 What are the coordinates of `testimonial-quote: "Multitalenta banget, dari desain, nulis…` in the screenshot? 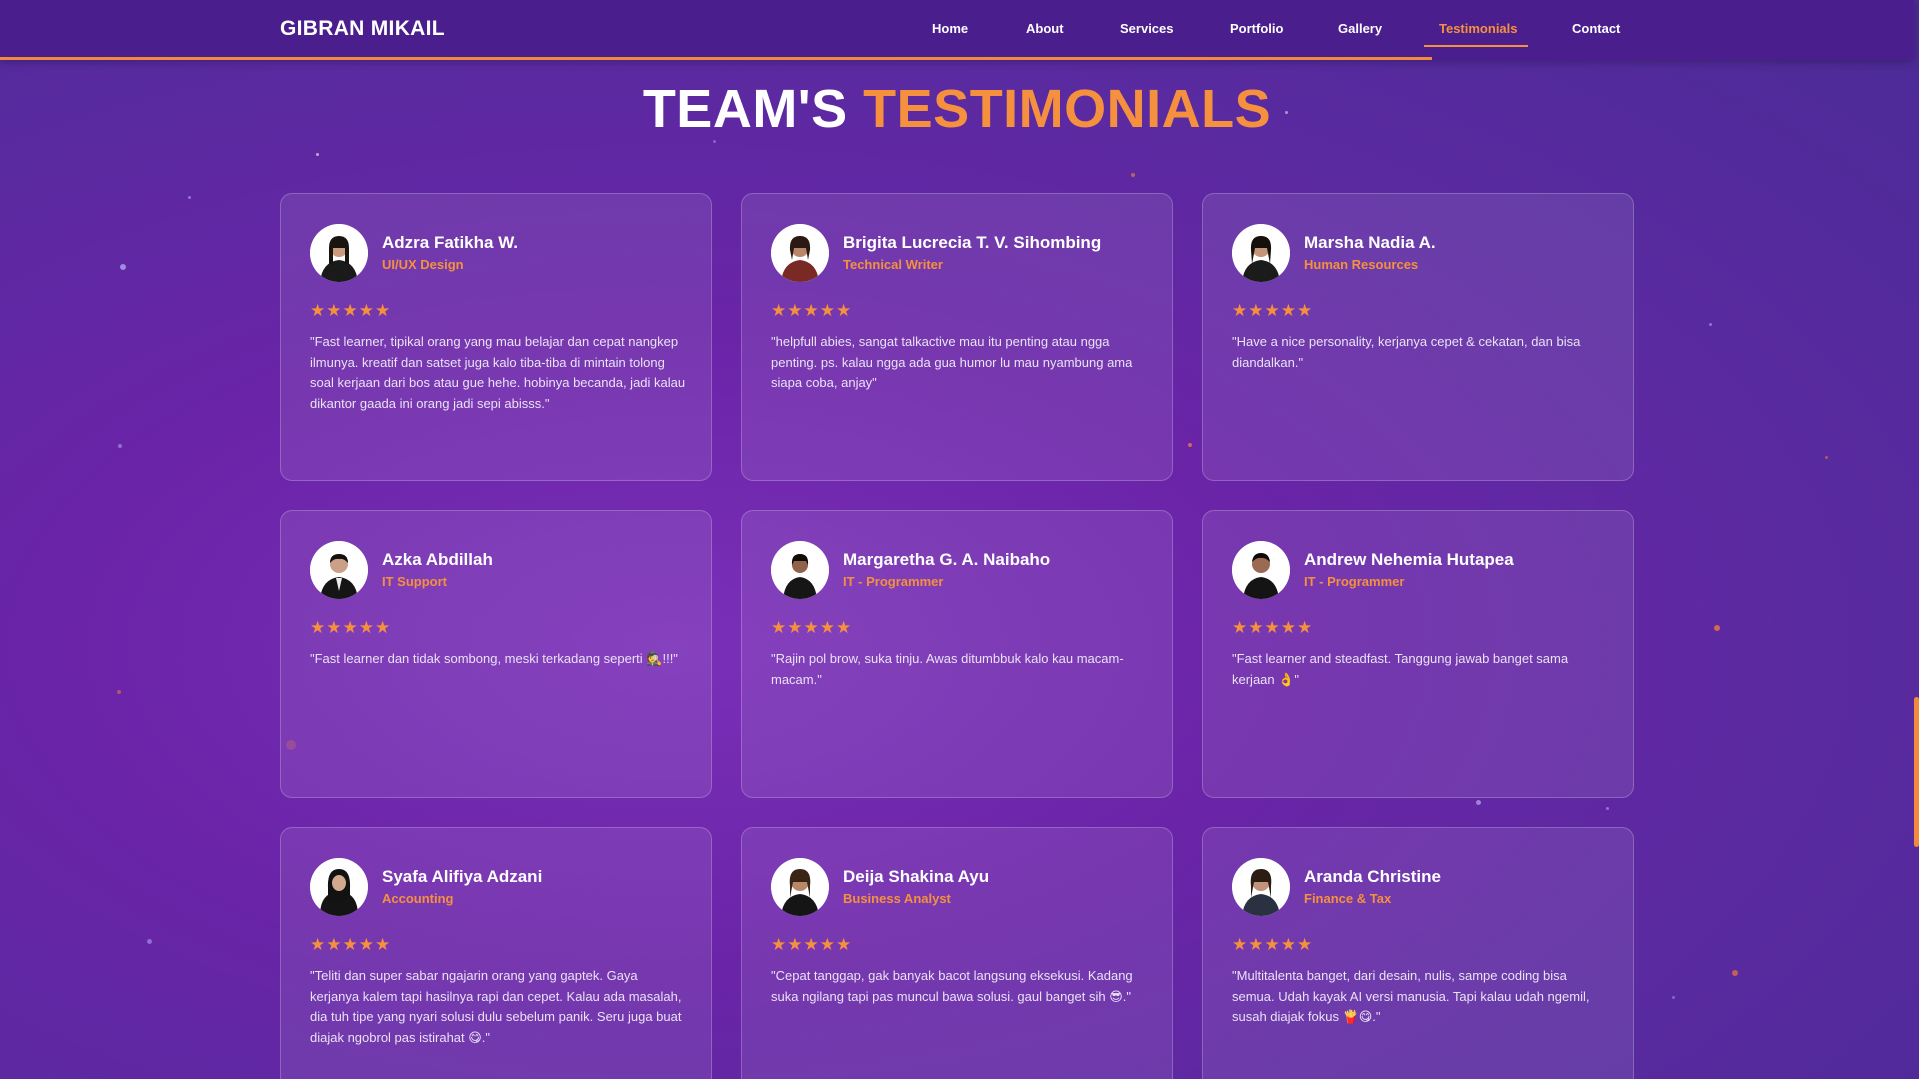 It's located at (1411, 996).